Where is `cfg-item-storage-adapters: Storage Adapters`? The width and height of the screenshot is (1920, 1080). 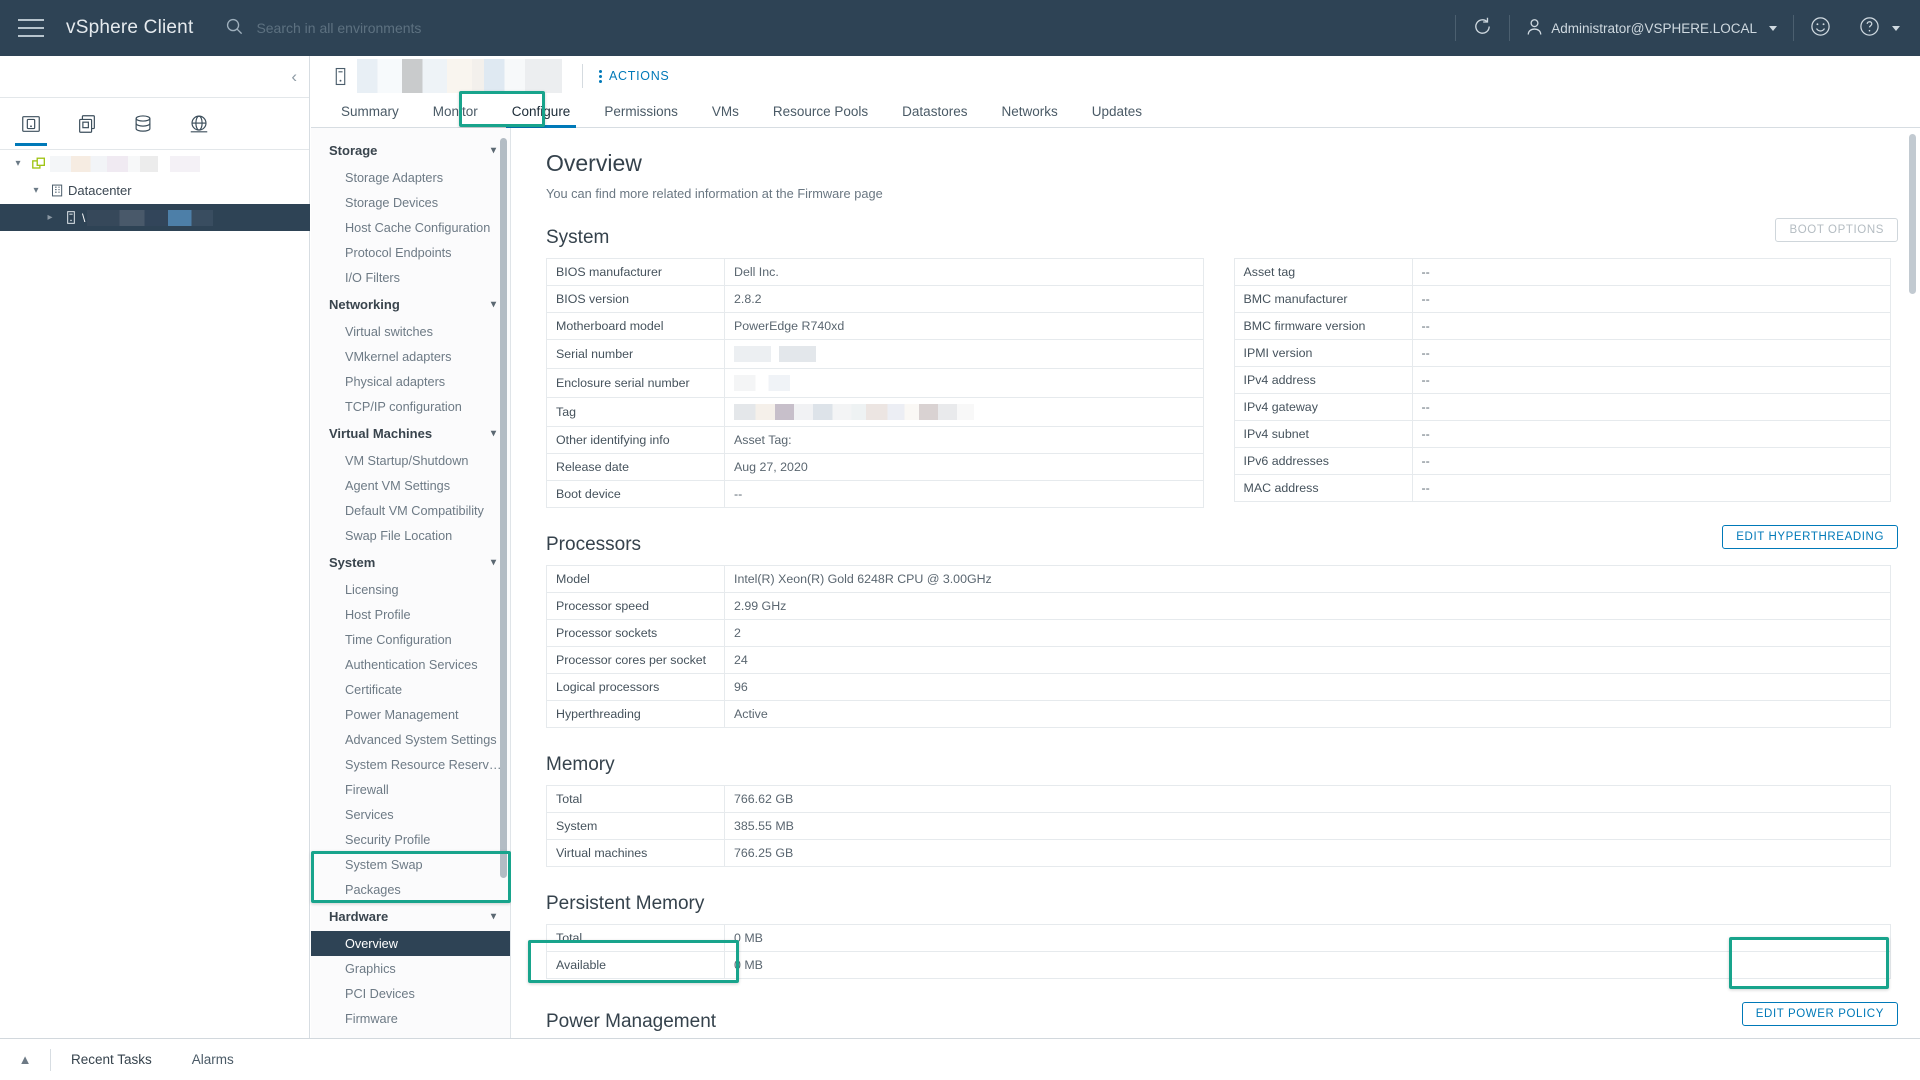 cfg-item-storage-adapters: Storage Adapters is located at coordinates (410, 177).